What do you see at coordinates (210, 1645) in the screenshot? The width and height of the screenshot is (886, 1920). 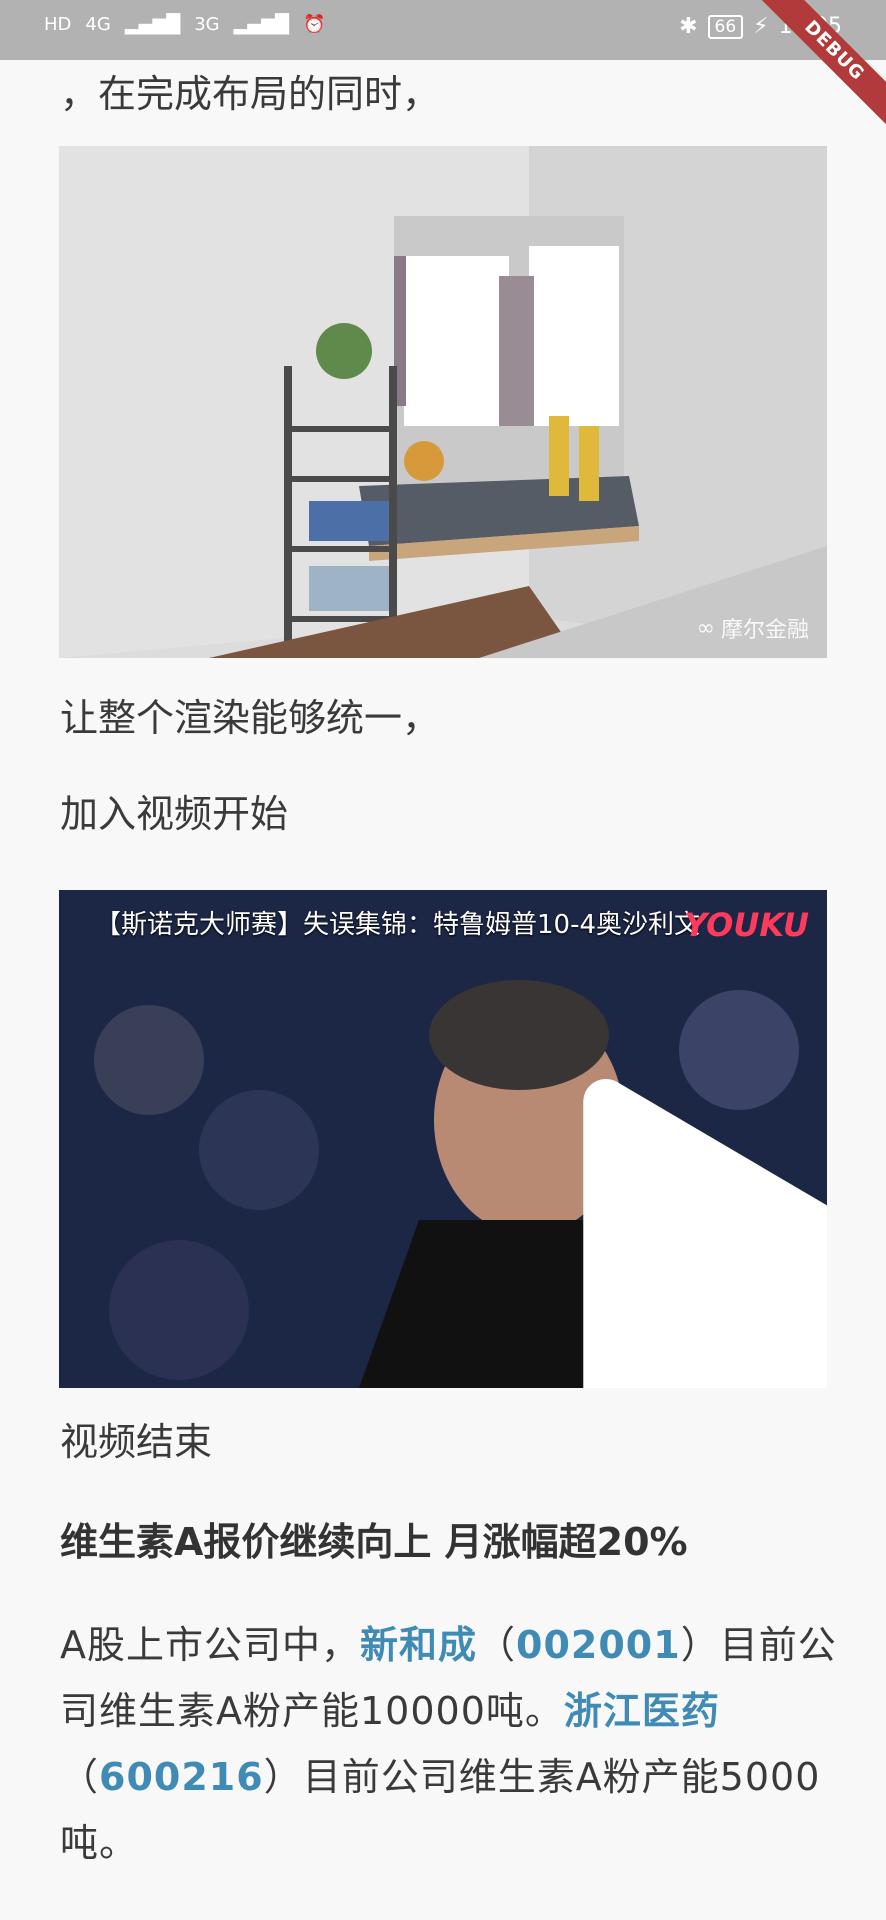 I see `paragraph-text: A股上市公司中，` at bounding box center [210, 1645].